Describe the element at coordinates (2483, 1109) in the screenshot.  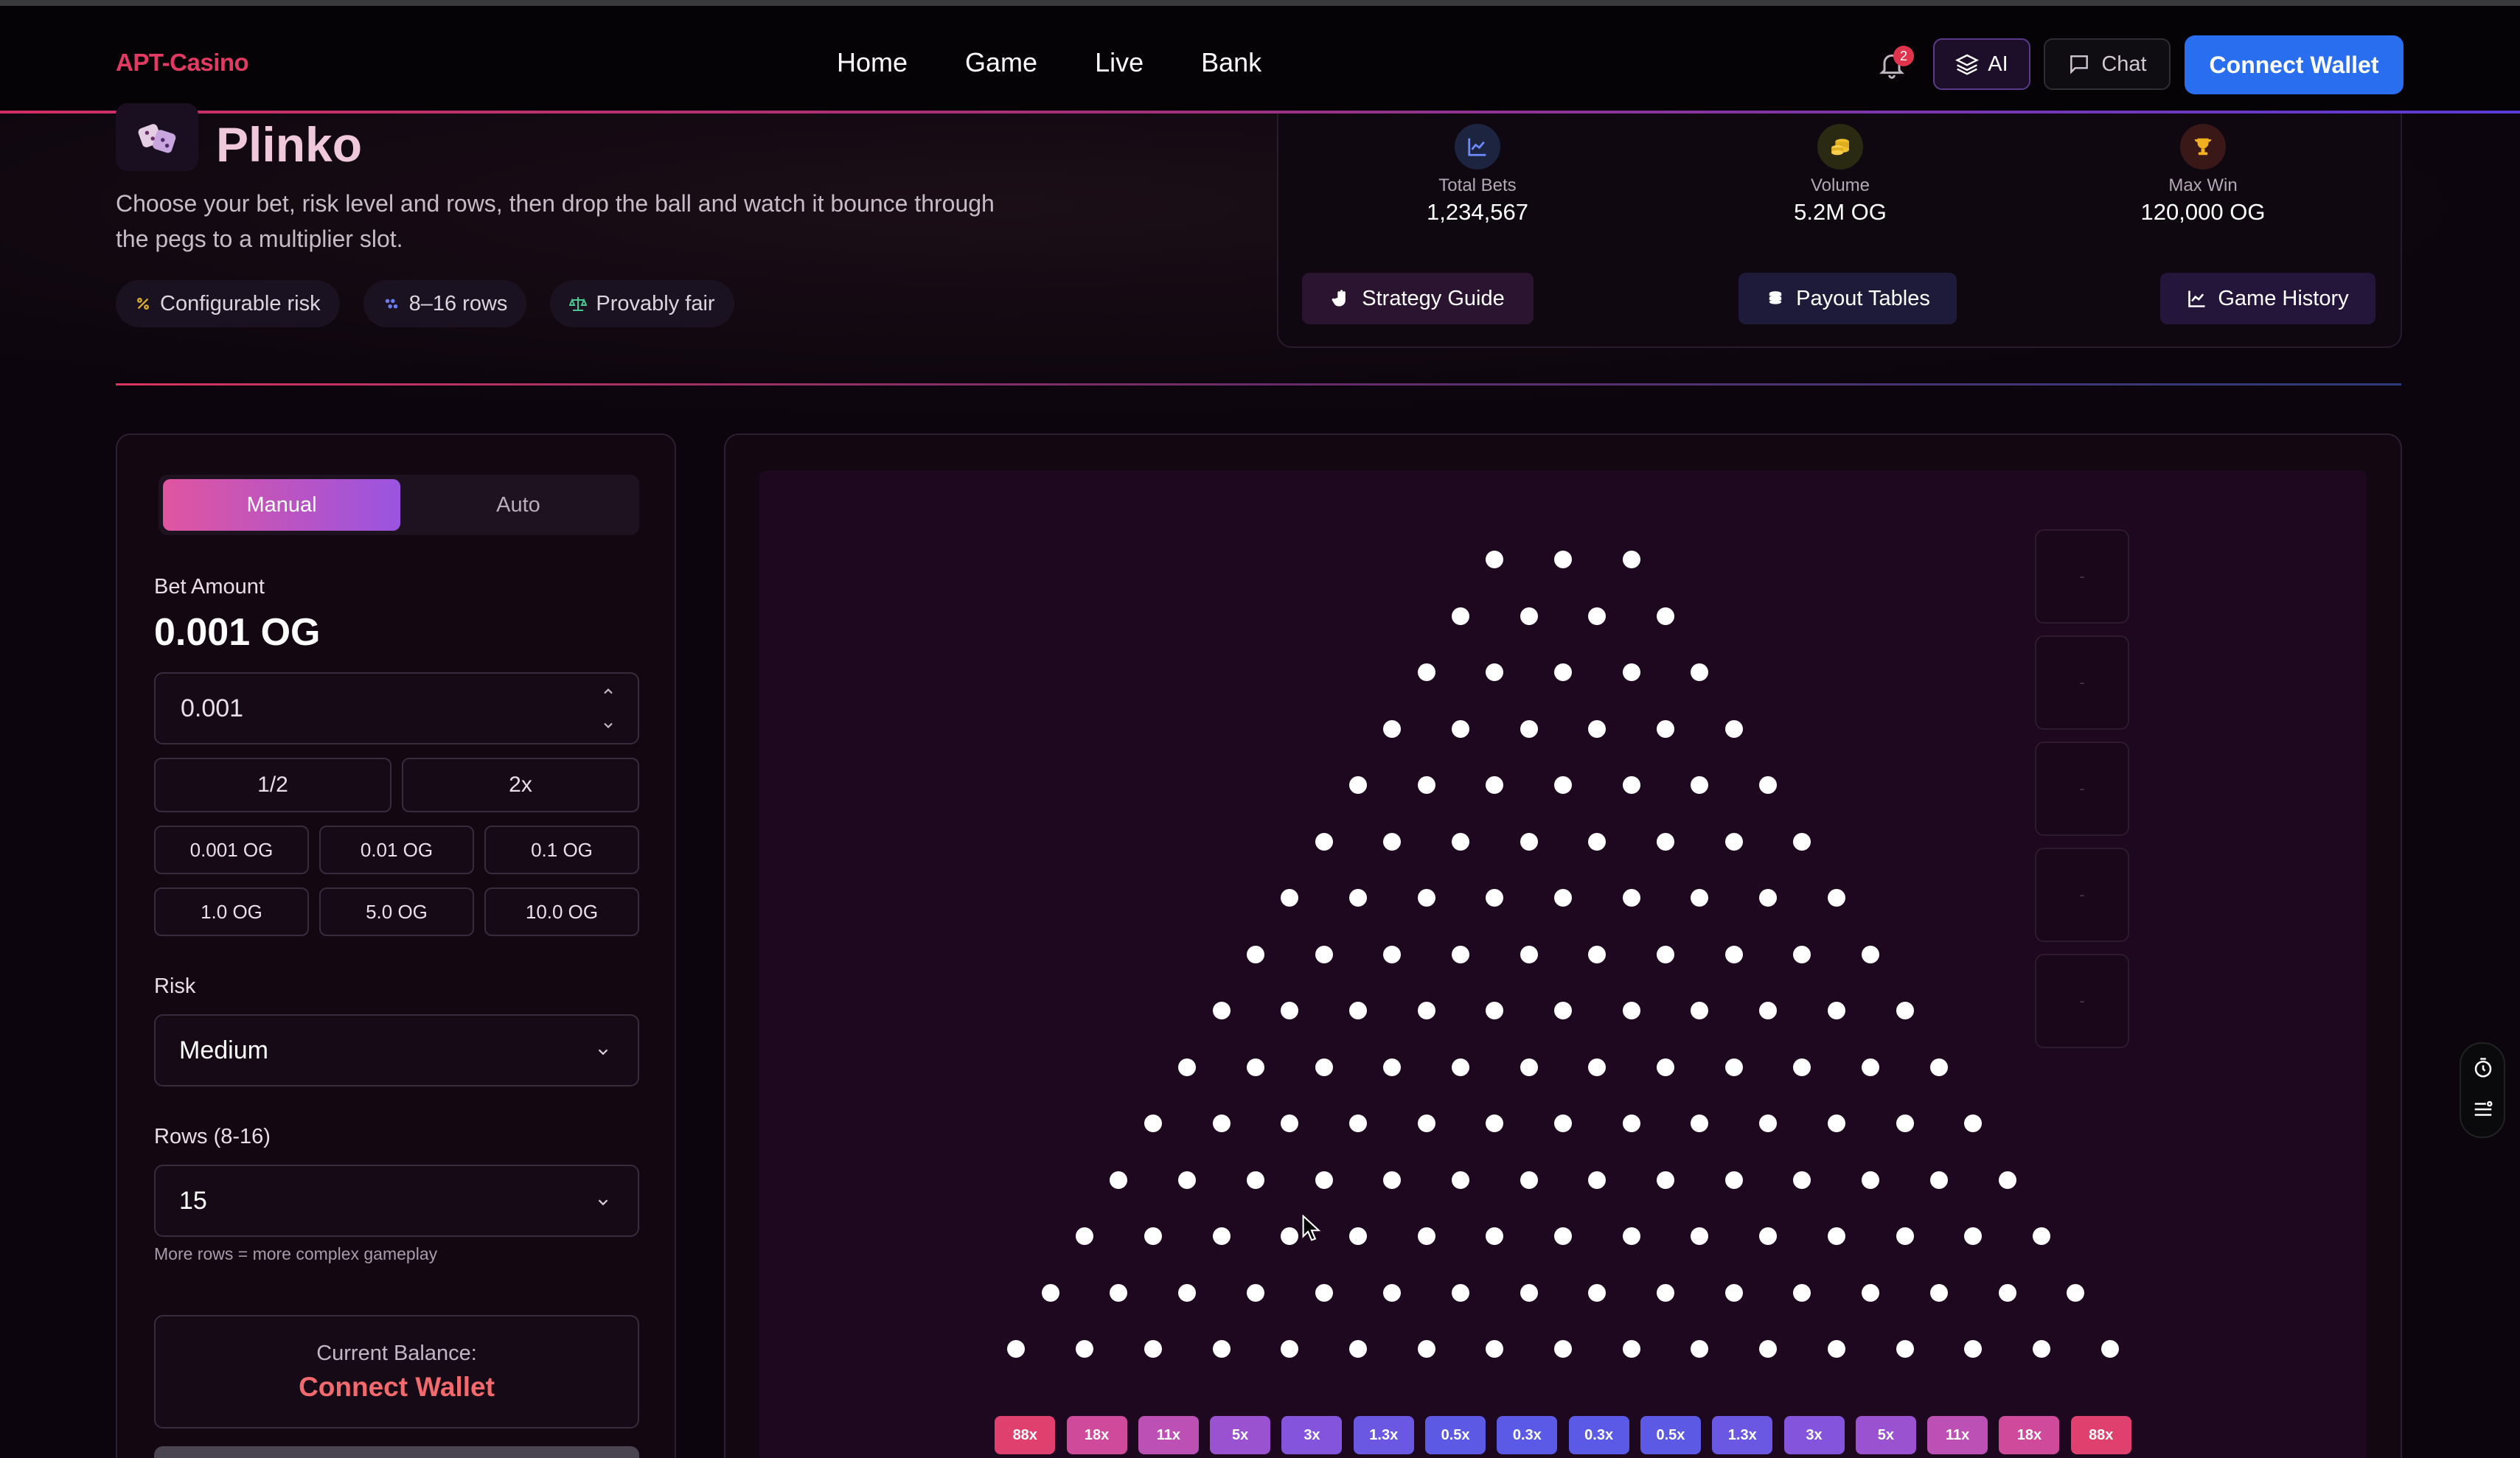
I see `list-settings-icon` at that location.